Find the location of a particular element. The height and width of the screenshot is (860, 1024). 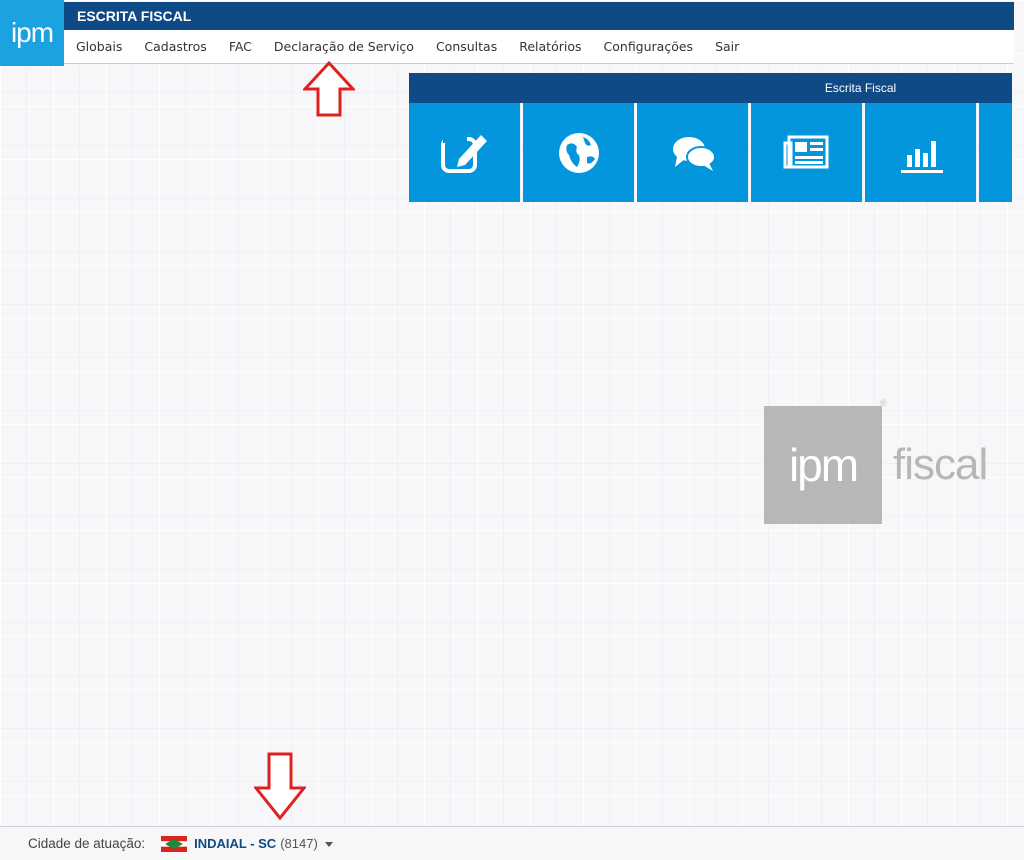

edit-icon is located at coordinates (463, 153).